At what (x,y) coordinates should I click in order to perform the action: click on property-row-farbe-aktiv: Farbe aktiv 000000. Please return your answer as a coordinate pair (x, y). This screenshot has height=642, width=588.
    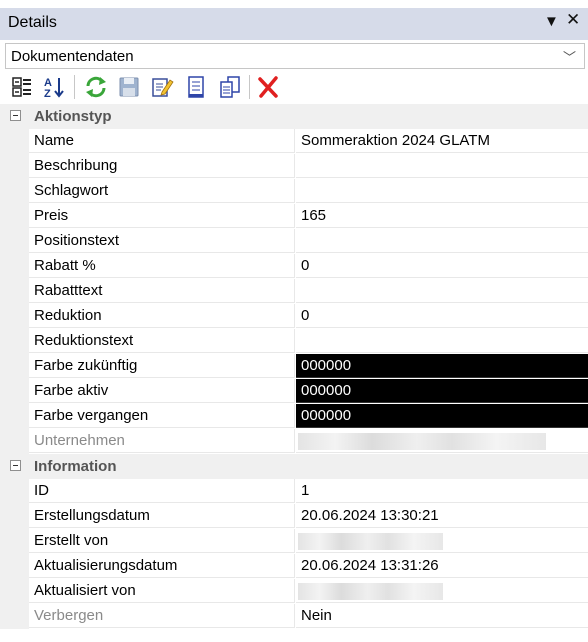
    Looking at the image, I should click on (294, 391).